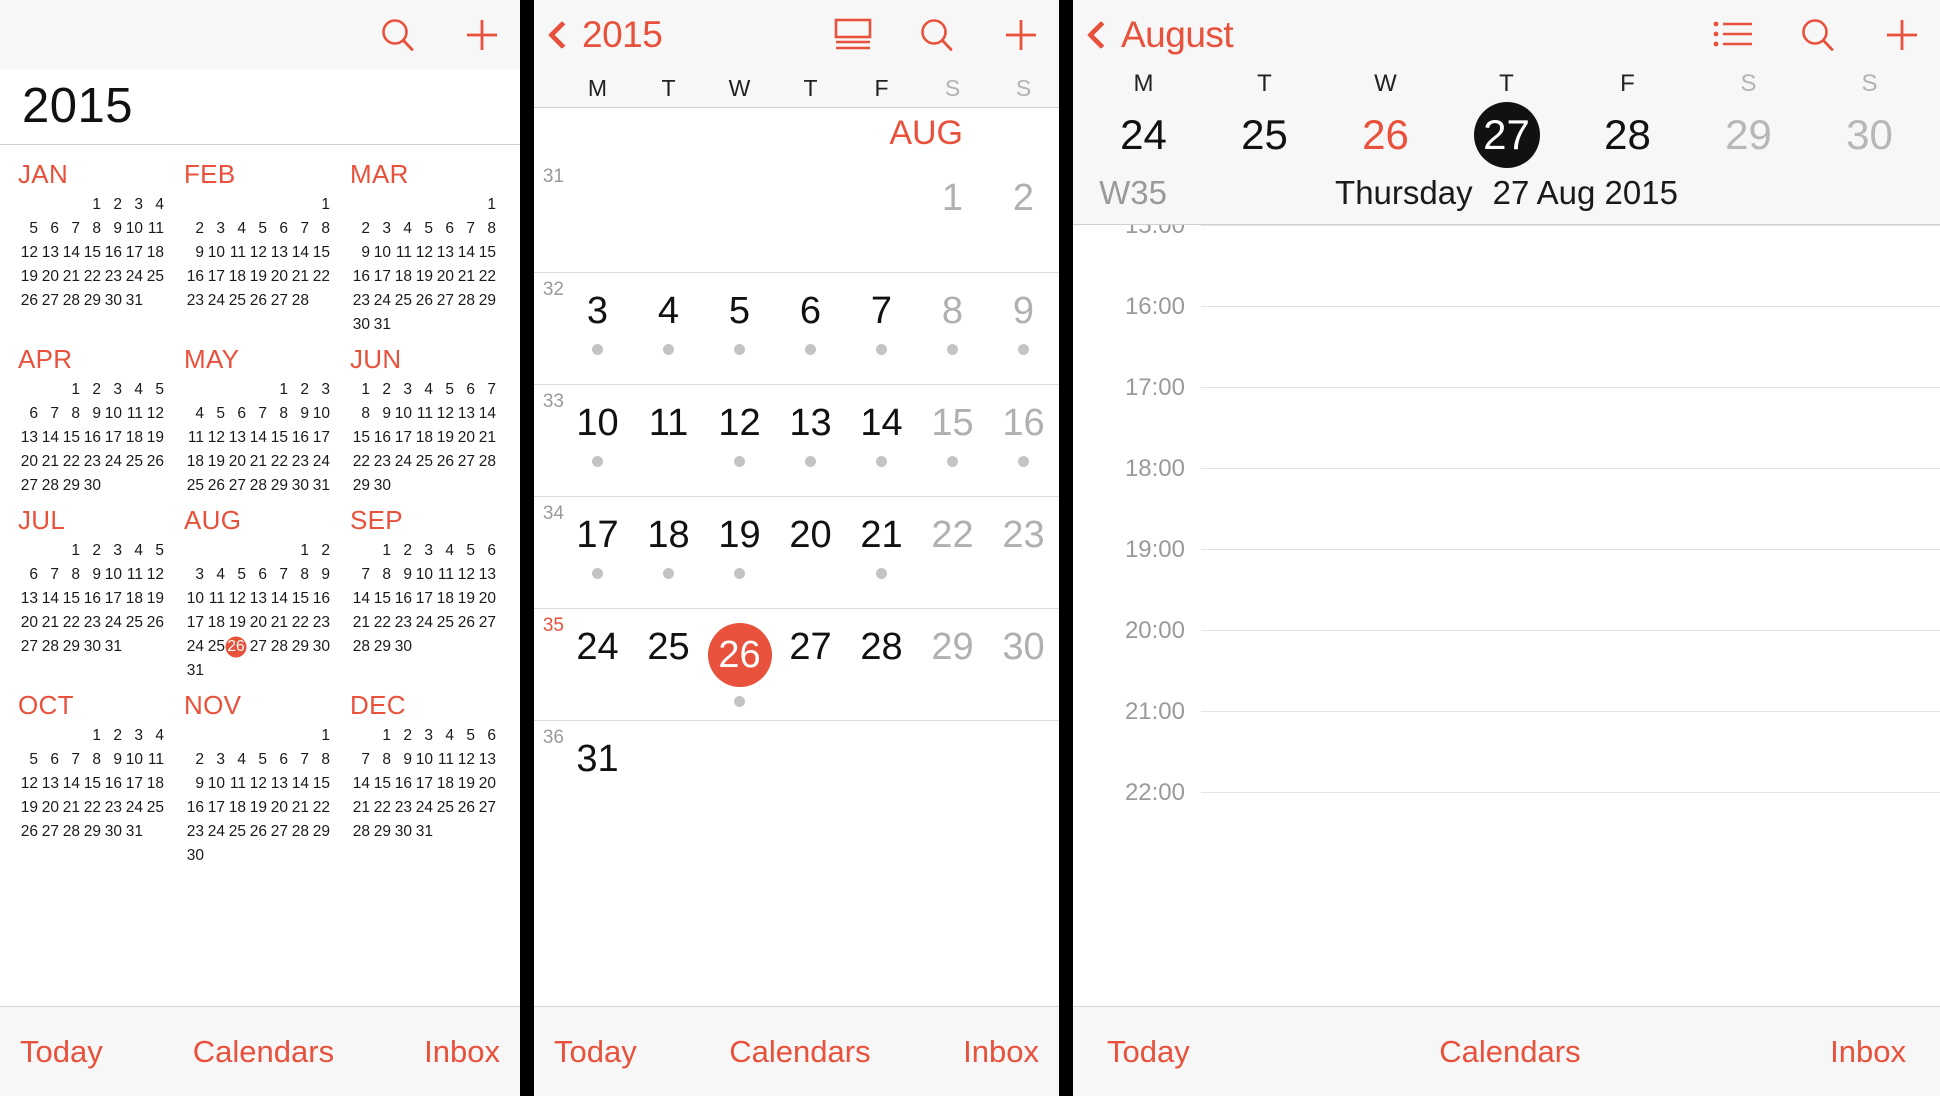 Image resolution: width=1940 pixels, height=1096 pixels. What do you see at coordinates (668, 328) in the screenshot?
I see `day-cell: 4` at bounding box center [668, 328].